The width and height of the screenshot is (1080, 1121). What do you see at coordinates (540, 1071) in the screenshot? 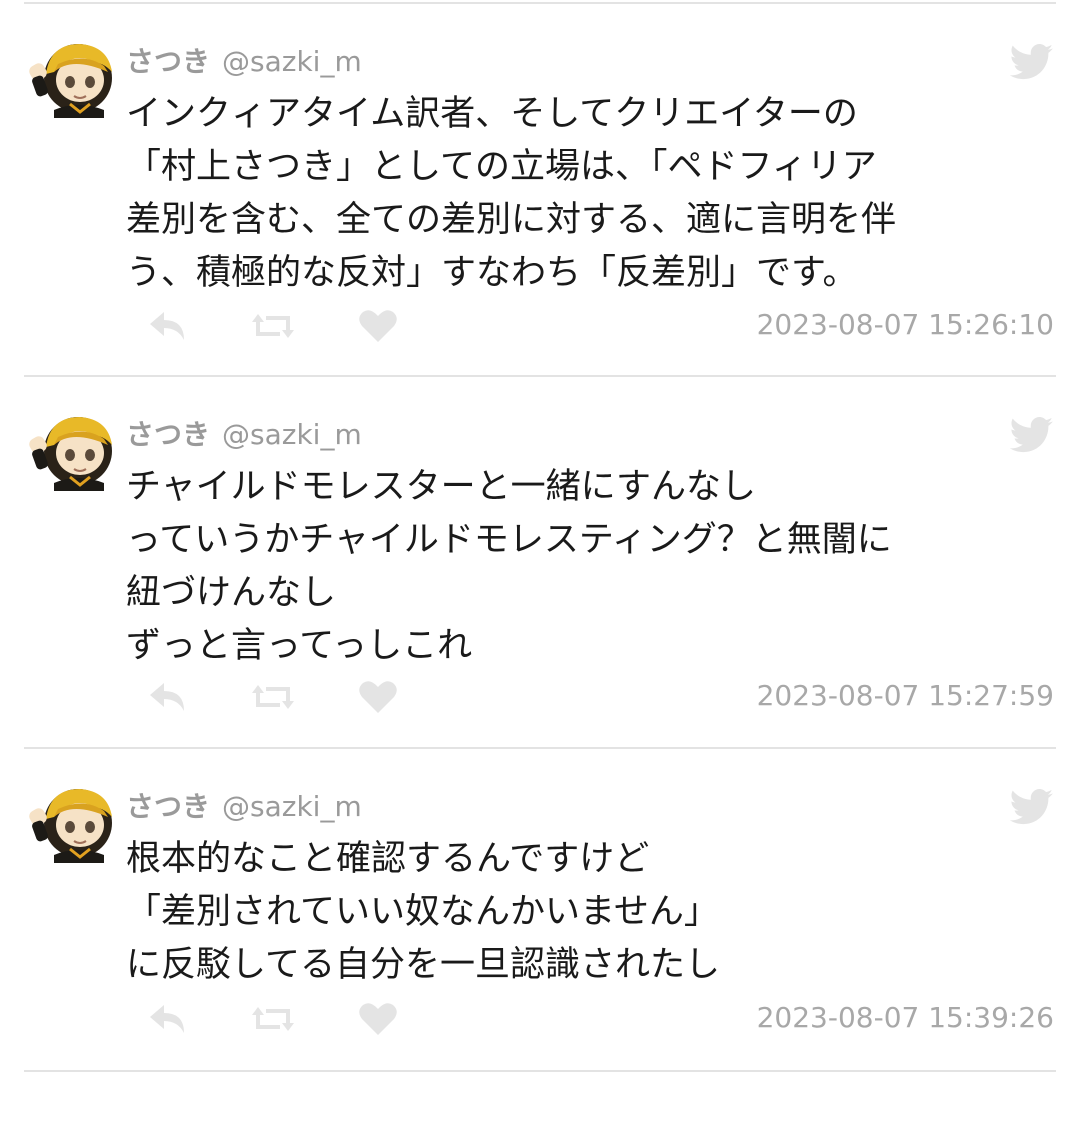
I see `divider` at bounding box center [540, 1071].